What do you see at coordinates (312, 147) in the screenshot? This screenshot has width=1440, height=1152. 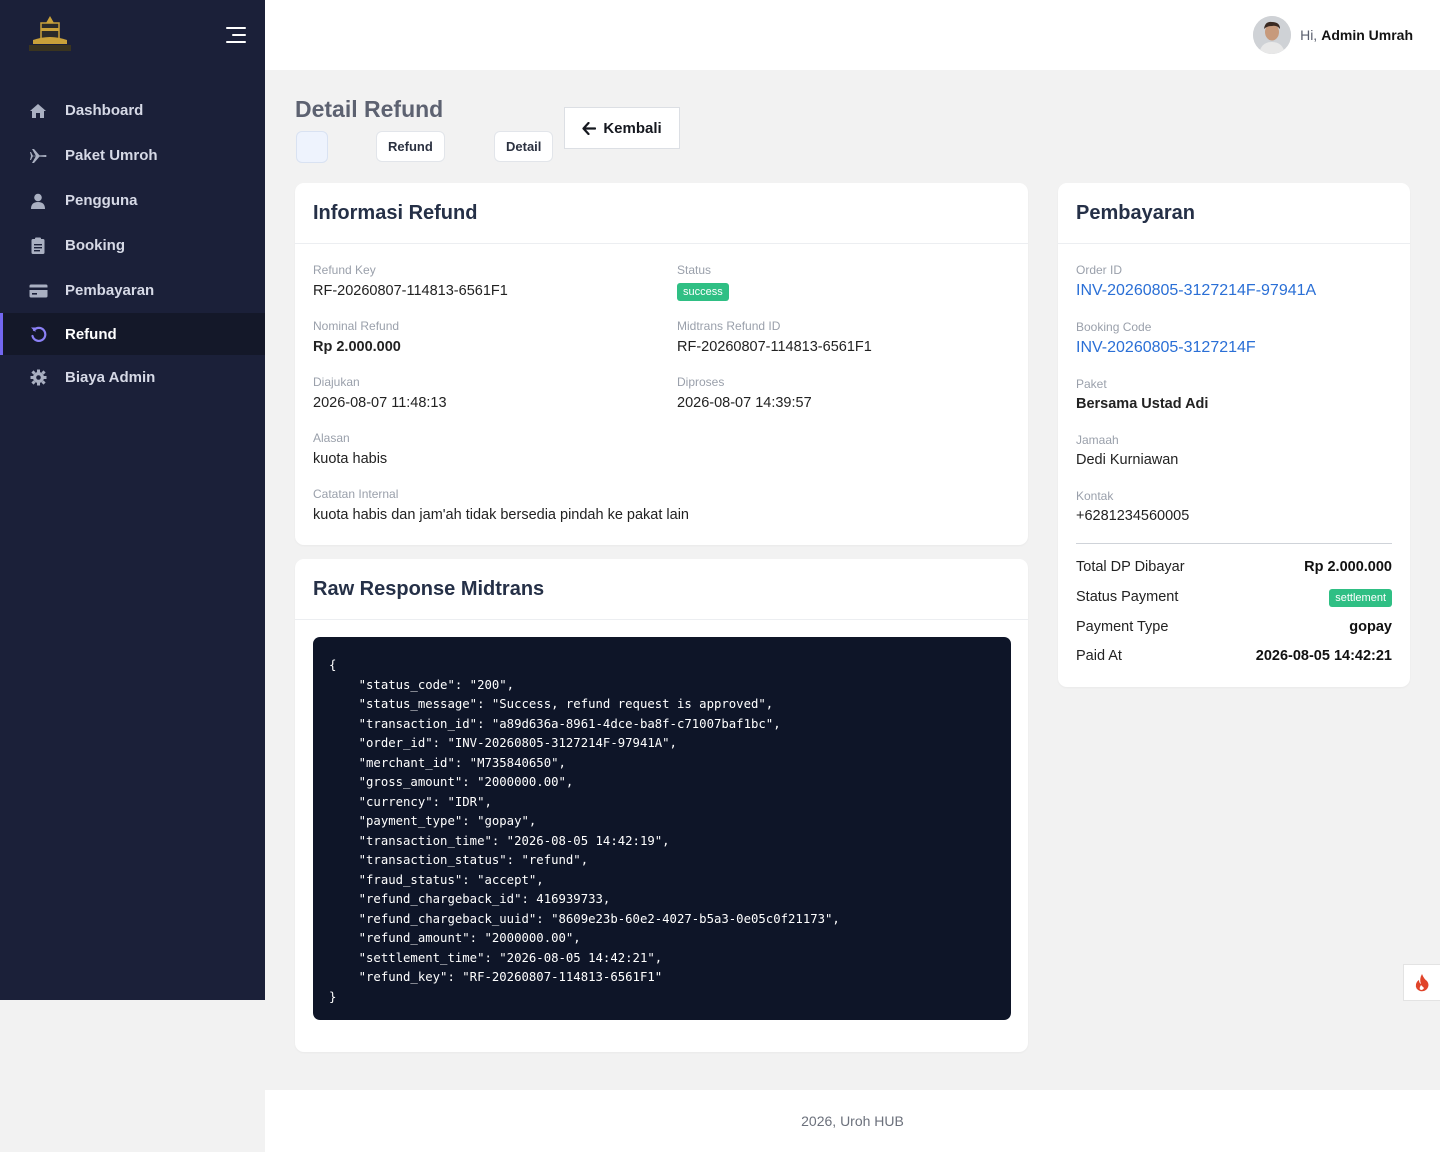 I see `breadcrumb-home` at bounding box center [312, 147].